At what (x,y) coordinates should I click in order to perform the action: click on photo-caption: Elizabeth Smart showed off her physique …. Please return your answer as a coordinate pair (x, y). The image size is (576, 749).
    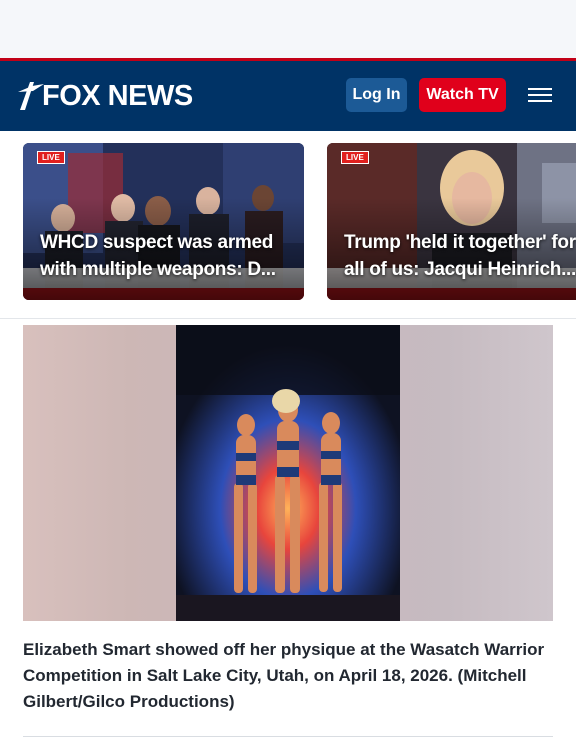
    Looking at the image, I should click on (284, 675).